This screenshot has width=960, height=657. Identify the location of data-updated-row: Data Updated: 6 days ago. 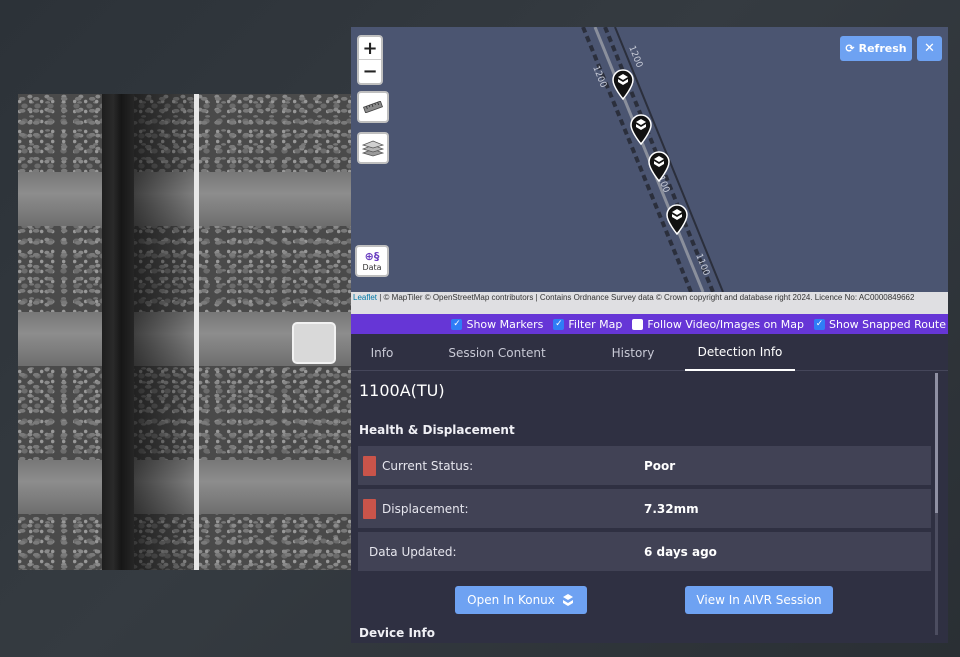
(644, 551).